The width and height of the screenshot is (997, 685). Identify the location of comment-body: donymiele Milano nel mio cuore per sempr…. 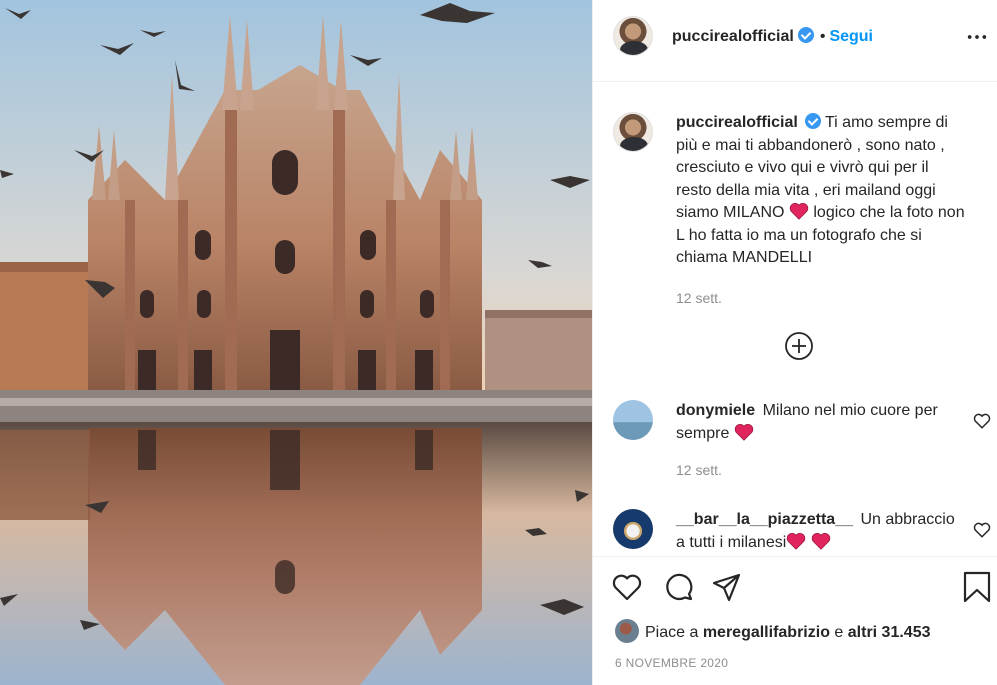
(821, 441).